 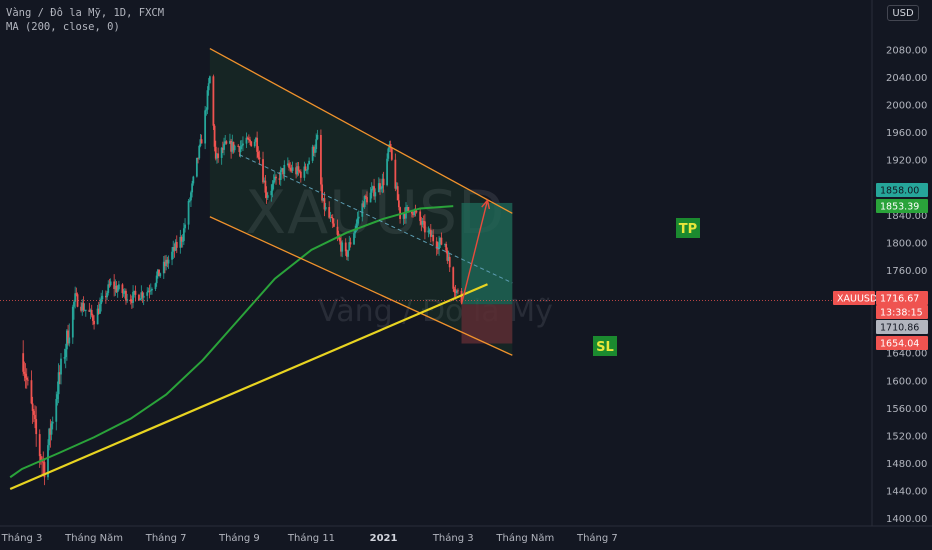 What do you see at coordinates (85, 13) in the screenshot?
I see `symbol-title: Vàng / Đô la Mỹ, 1D, FXCM` at bounding box center [85, 13].